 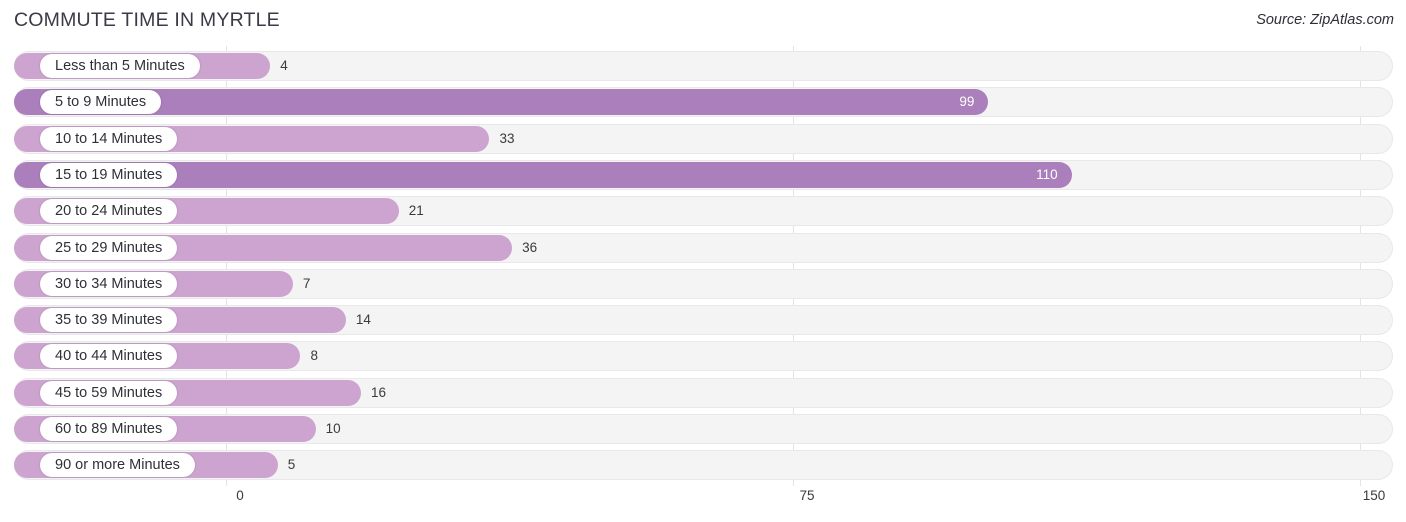 What do you see at coordinates (703, 392) in the screenshot?
I see `table-row: 16 45 to 59 Minutes` at bounding box center [703, 392].